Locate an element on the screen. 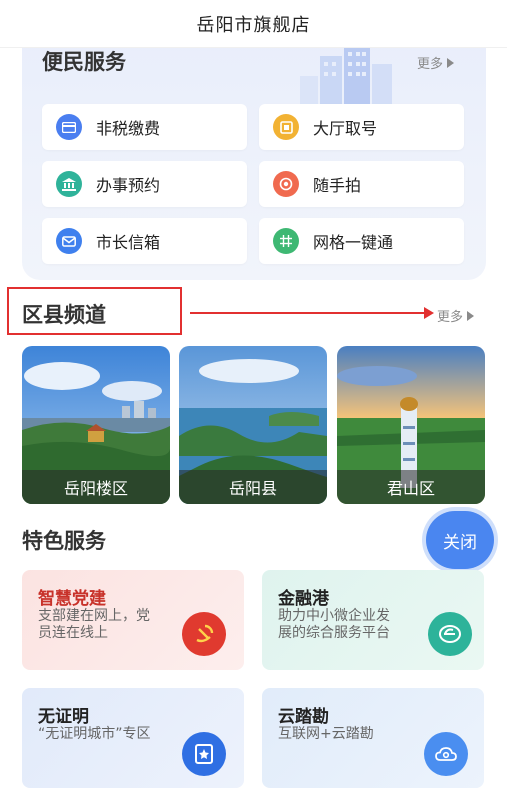  service-label: 大厅取号 is located at coordinates (345, 128).